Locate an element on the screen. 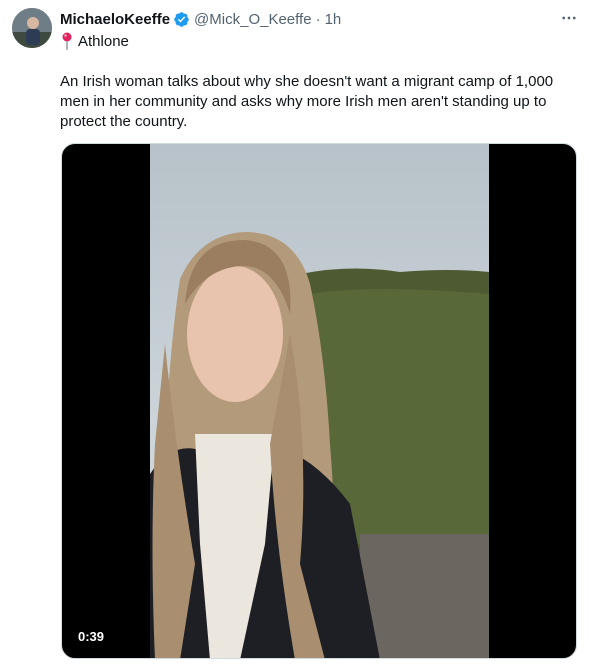  tweet-header: MichaeloKeeffe @Mick_O_Keeffe · 1h is located at coordinates (200, 19).